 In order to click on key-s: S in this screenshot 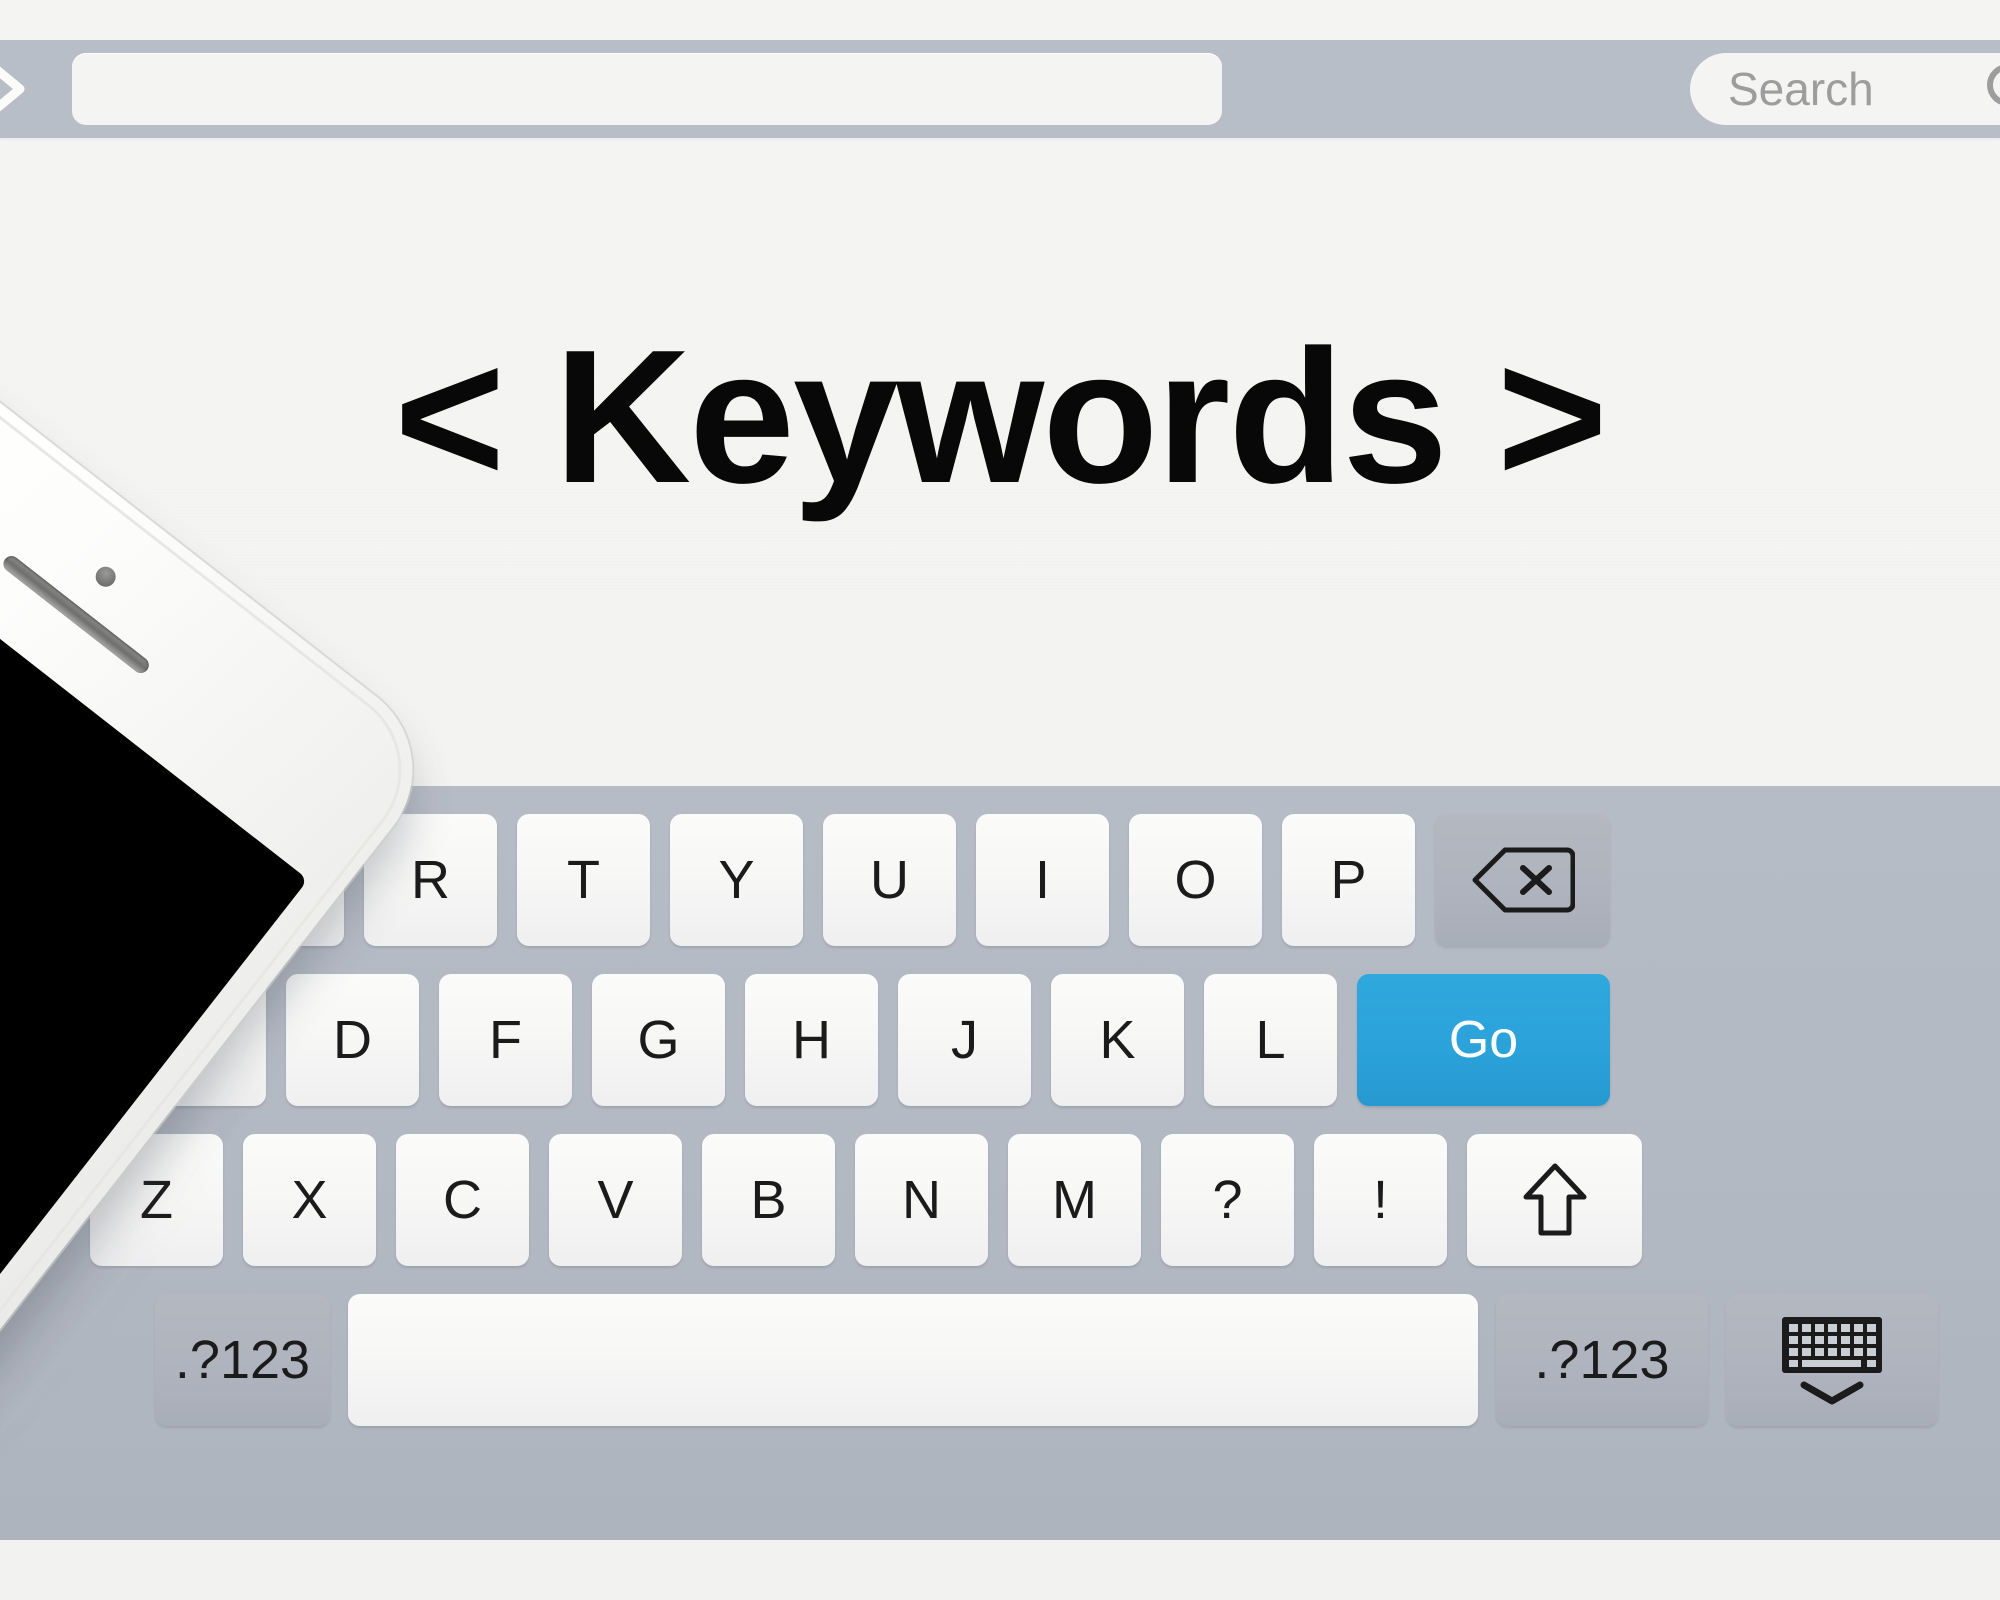, I will do `click(199, 1040)`.